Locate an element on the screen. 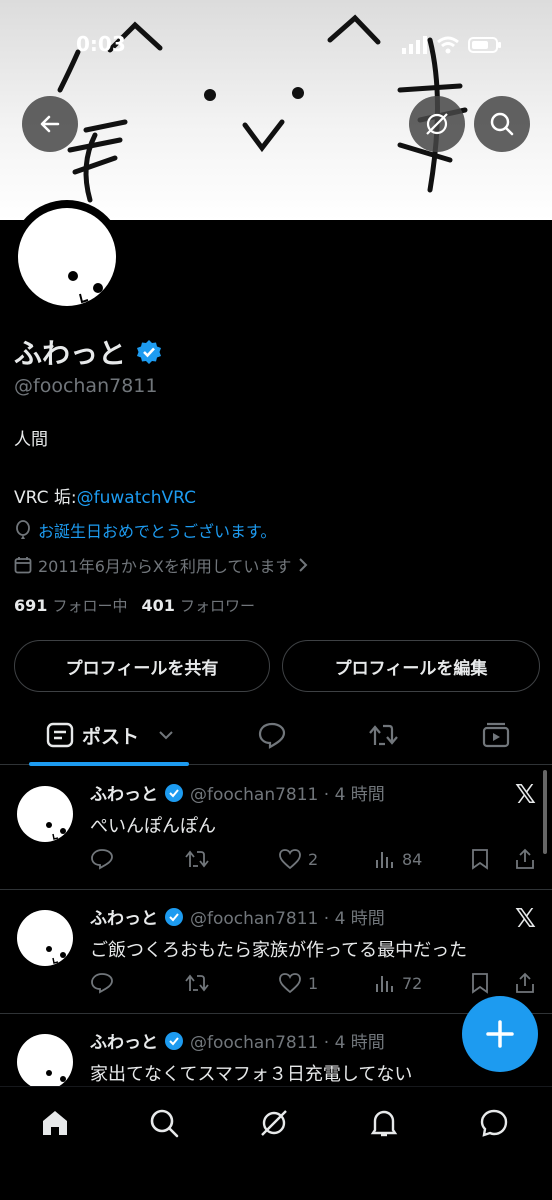 This screenshot has height=1200, width=552. nav-notifications is located at coordinates (384, 1123).